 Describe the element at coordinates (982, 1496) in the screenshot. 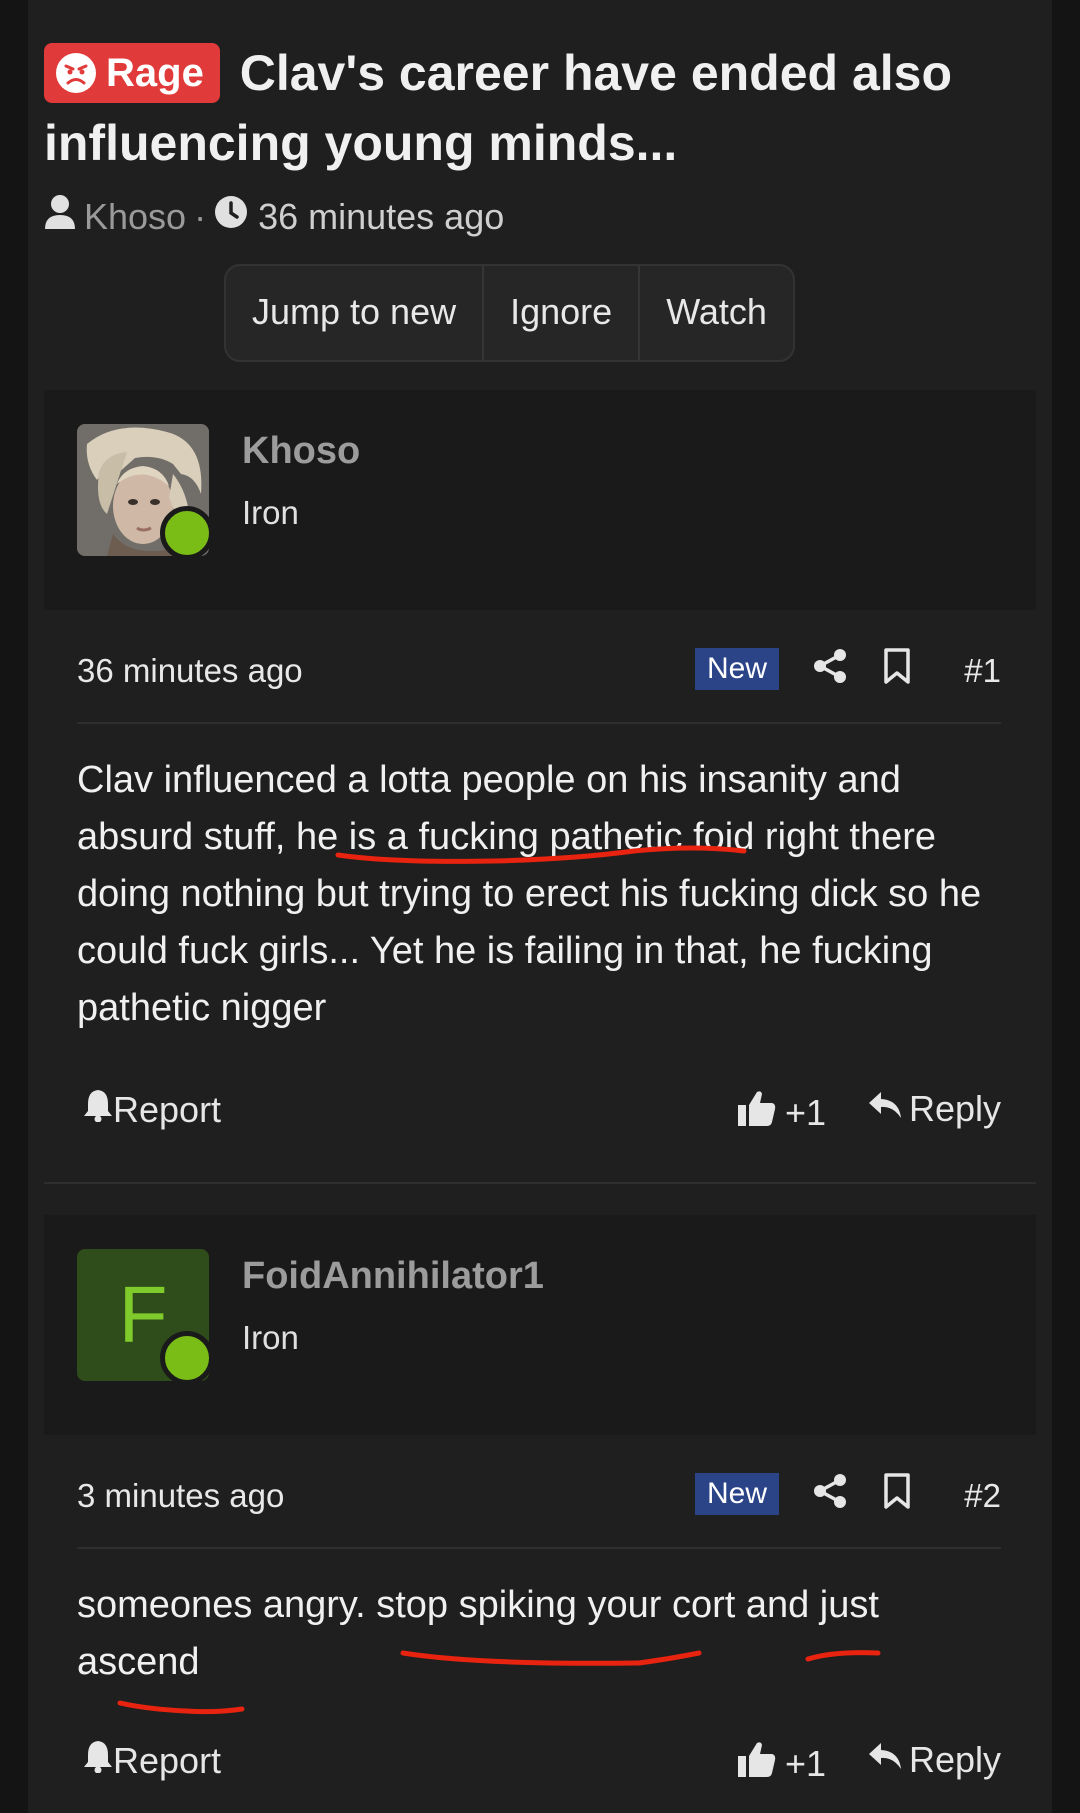

I see `post-number: #2` at that location.